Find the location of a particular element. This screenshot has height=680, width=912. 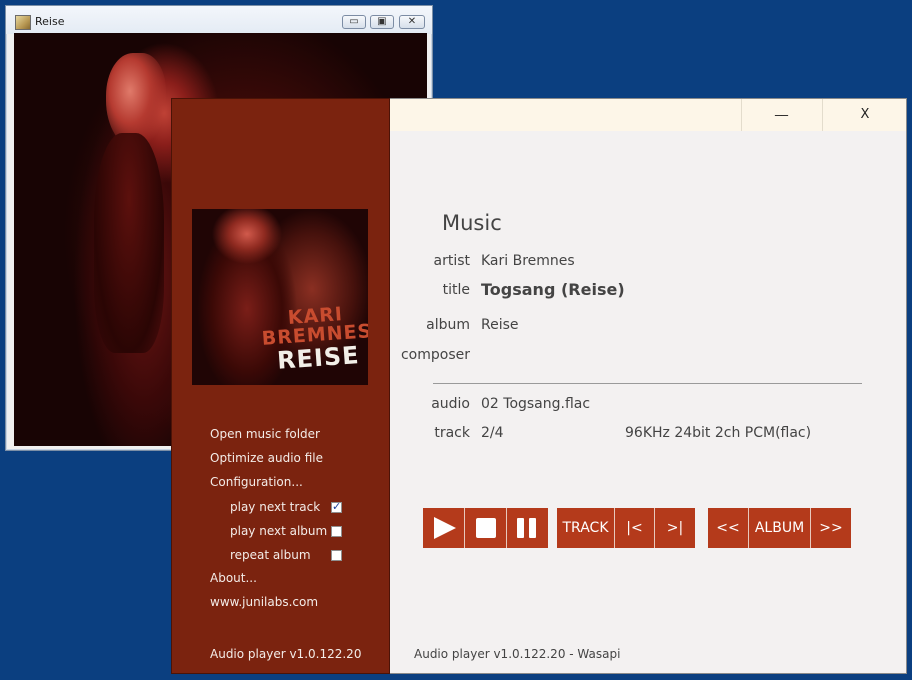

pause-button is located at coordinates (527, 528).